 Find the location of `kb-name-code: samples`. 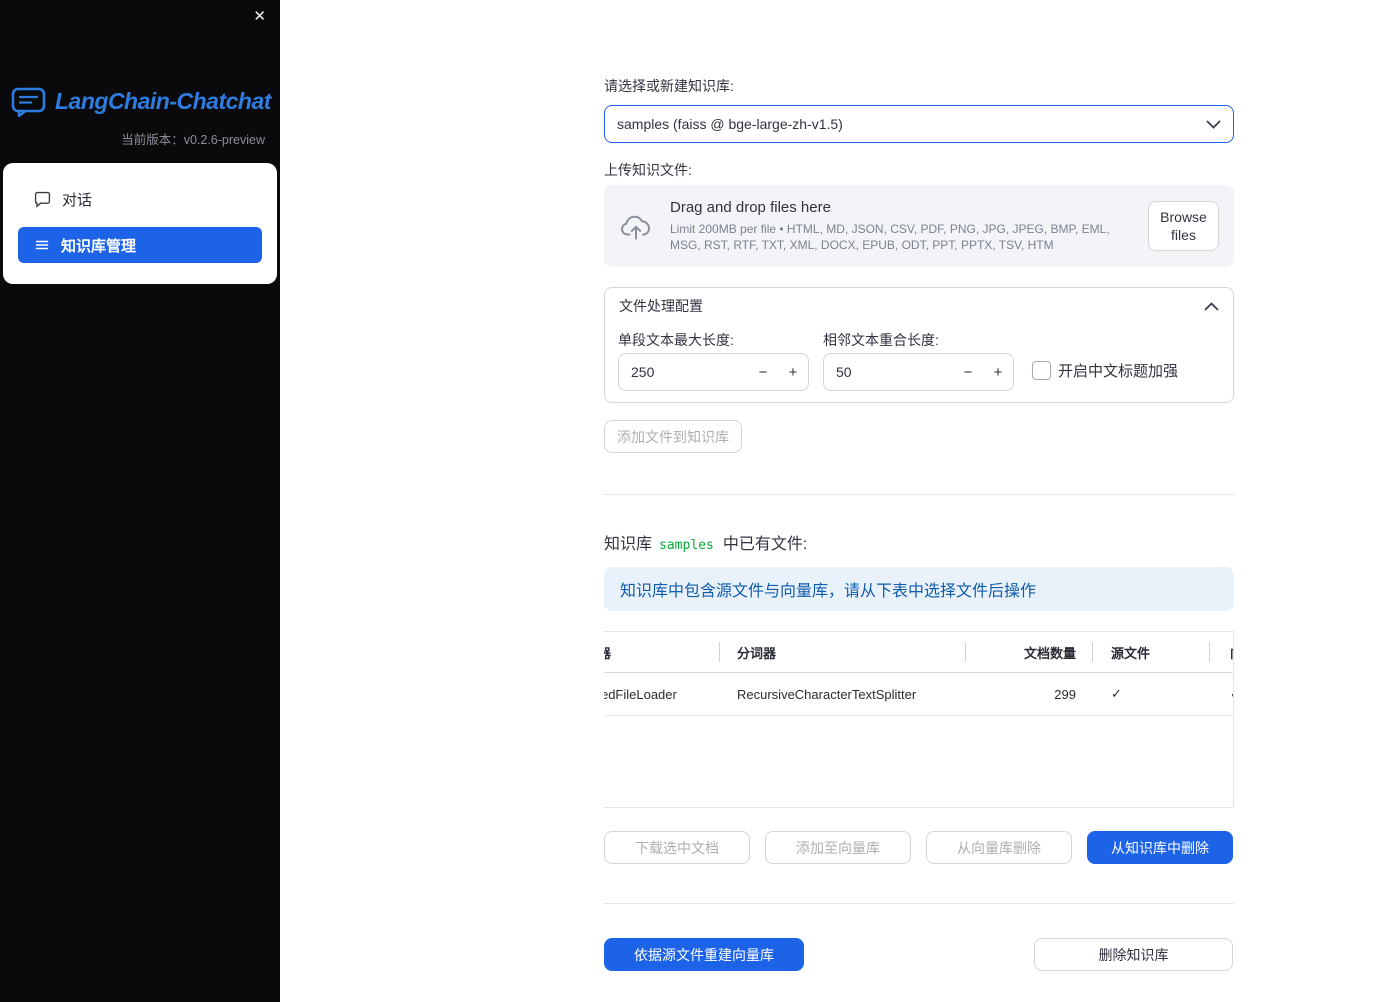

kb-name-code: samples is located at coordinates (686, 545).